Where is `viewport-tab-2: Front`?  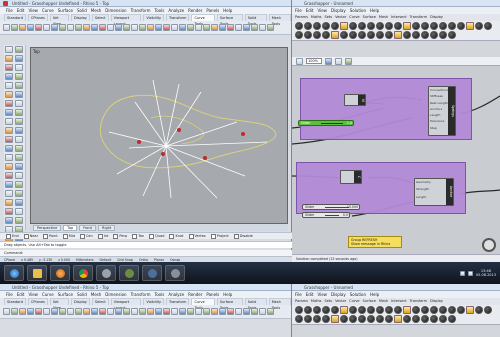
viewport-tab-2: Front is located at coordinates (88, 228).